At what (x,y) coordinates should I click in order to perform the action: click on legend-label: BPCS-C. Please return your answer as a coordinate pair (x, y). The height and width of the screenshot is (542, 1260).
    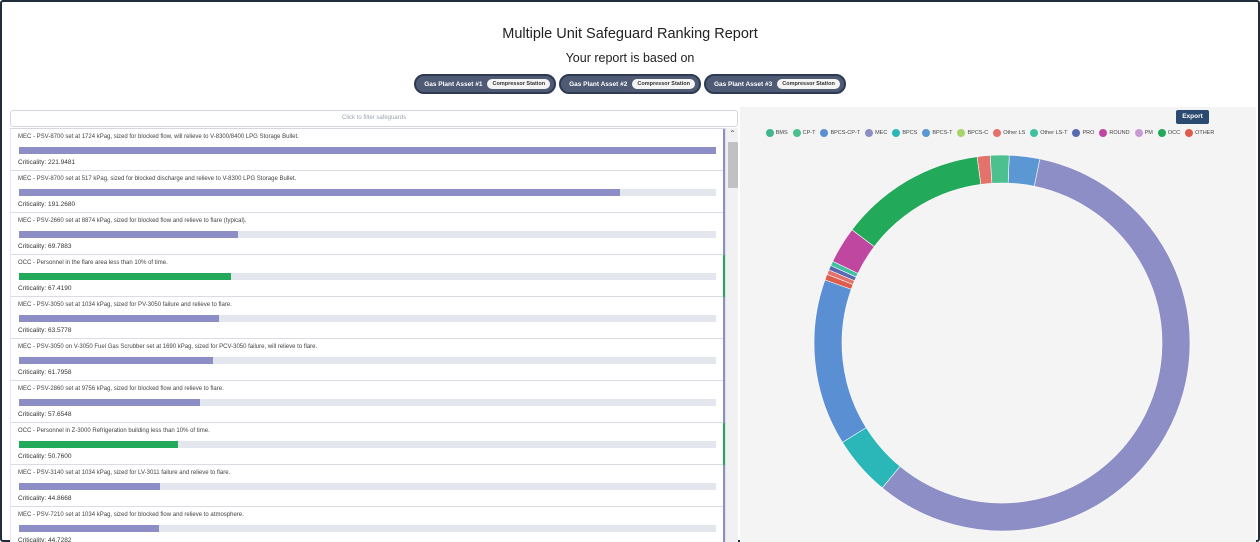
    Looking at the image, I should click on (978, 133).